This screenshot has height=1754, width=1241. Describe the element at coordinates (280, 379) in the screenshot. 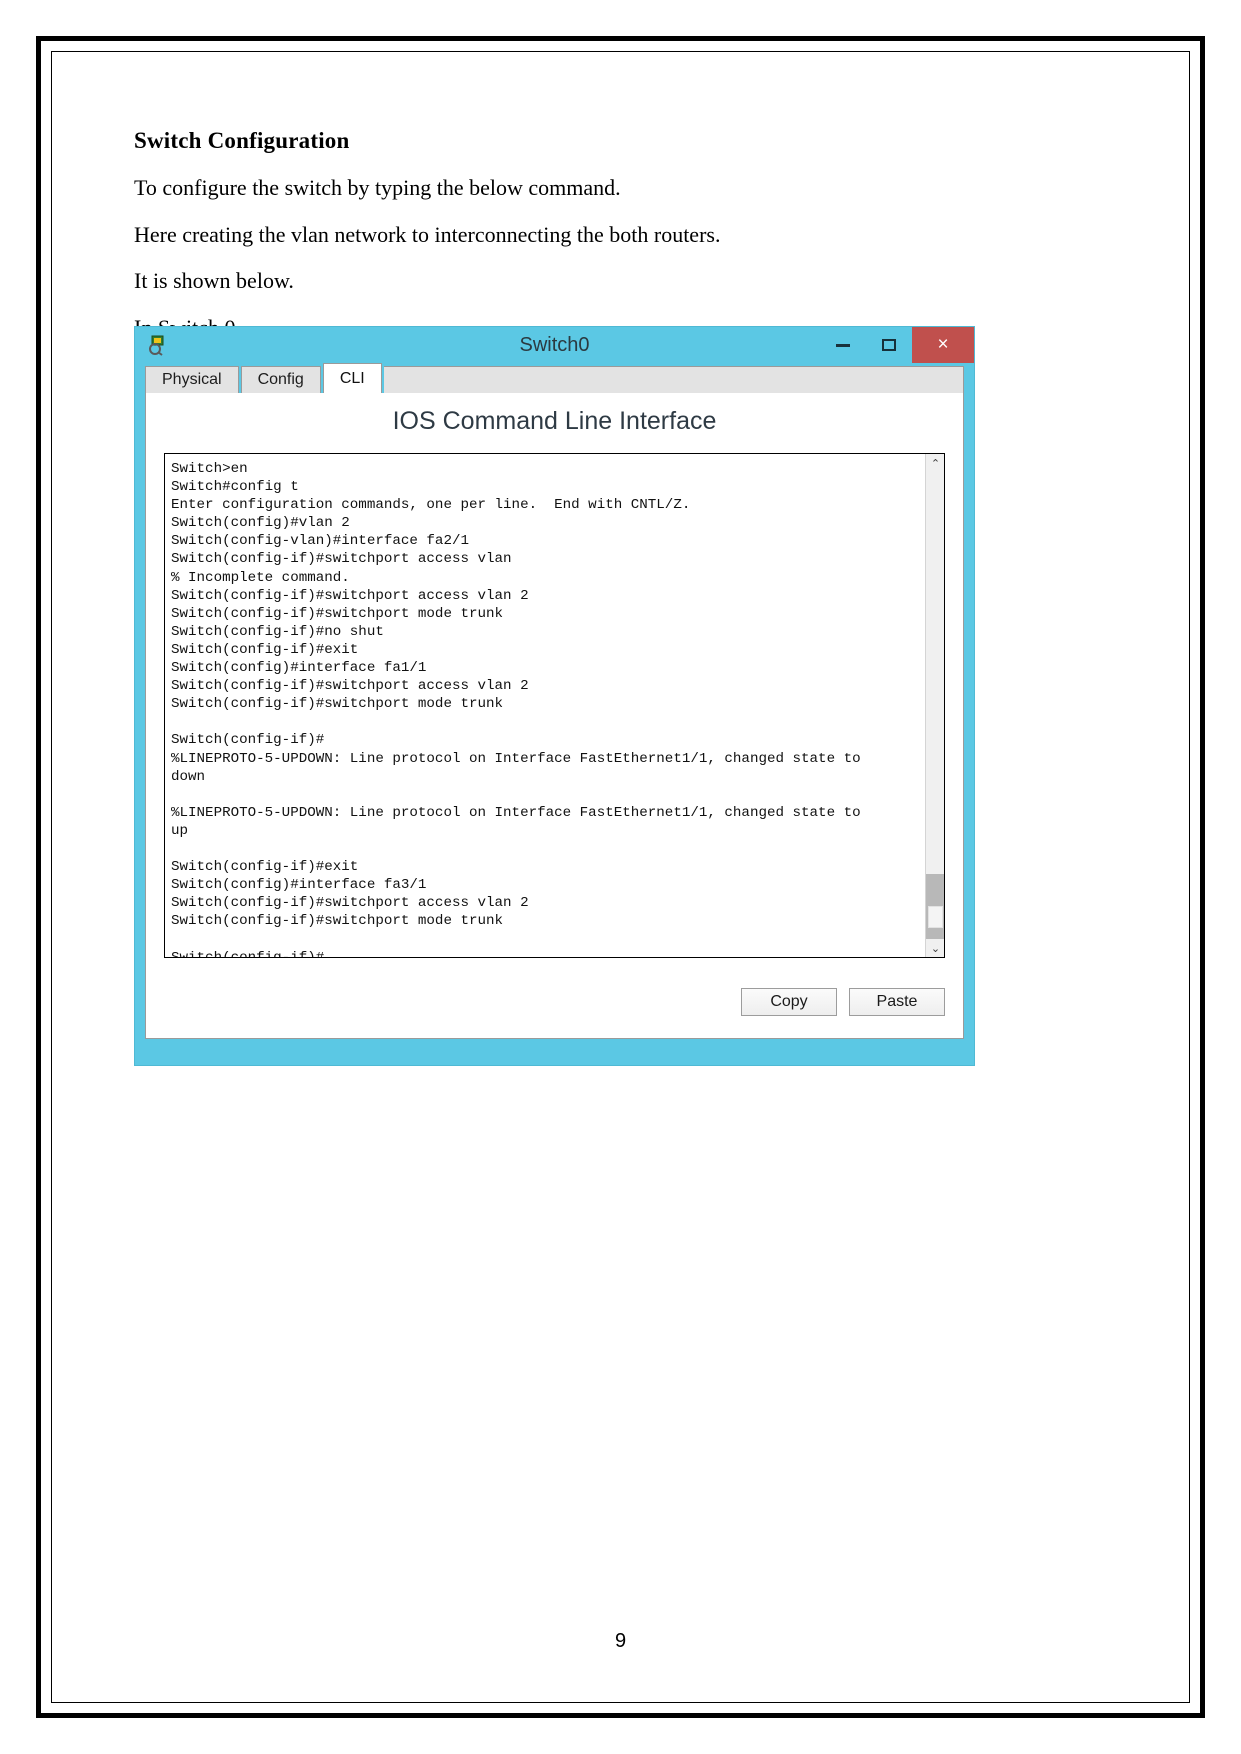

I see `tab-config: Config` at that location.